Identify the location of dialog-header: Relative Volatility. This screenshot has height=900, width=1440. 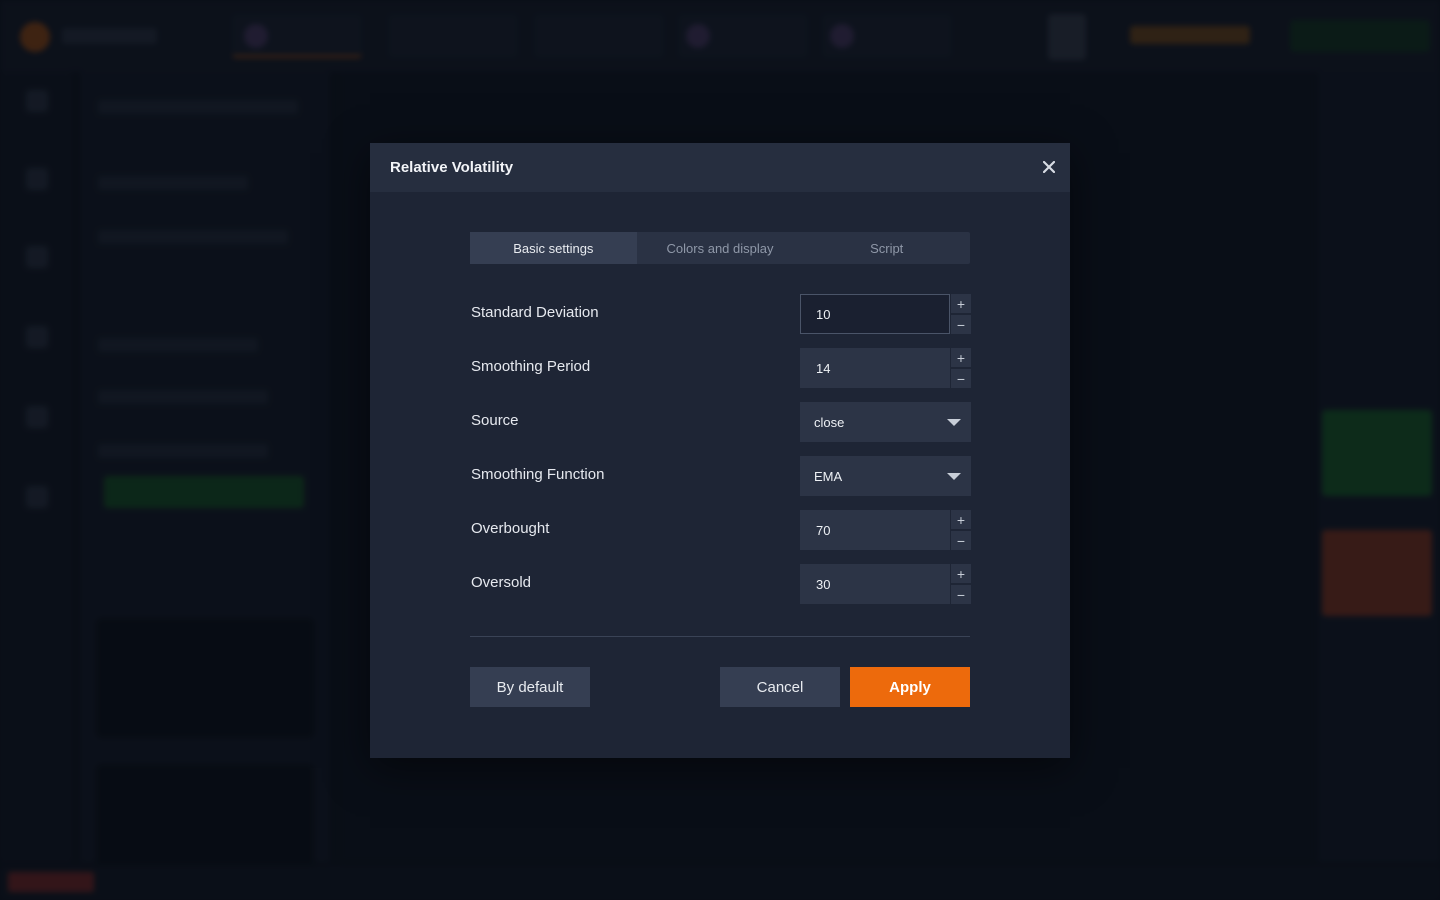
(720, 167).